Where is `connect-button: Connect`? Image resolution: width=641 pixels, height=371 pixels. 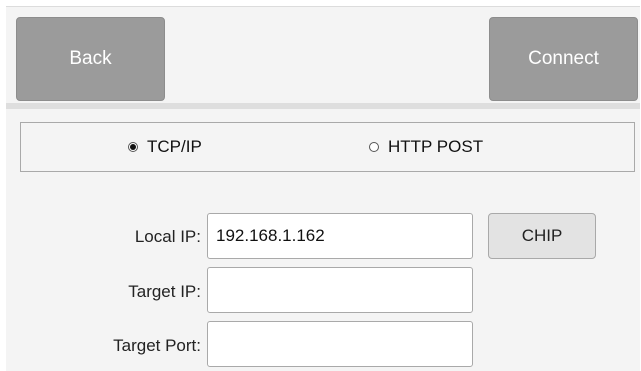
connect-button: Connect is located at coordinates (563, 59).